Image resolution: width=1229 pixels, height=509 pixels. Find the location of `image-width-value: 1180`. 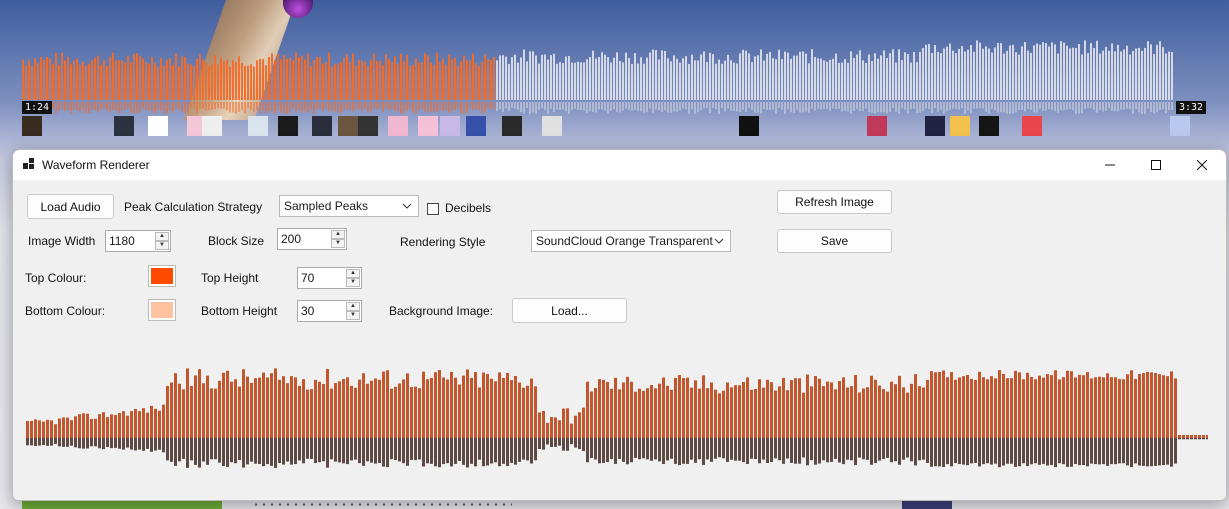

image-width-value: 1180 is located at coordinates (122, 241).